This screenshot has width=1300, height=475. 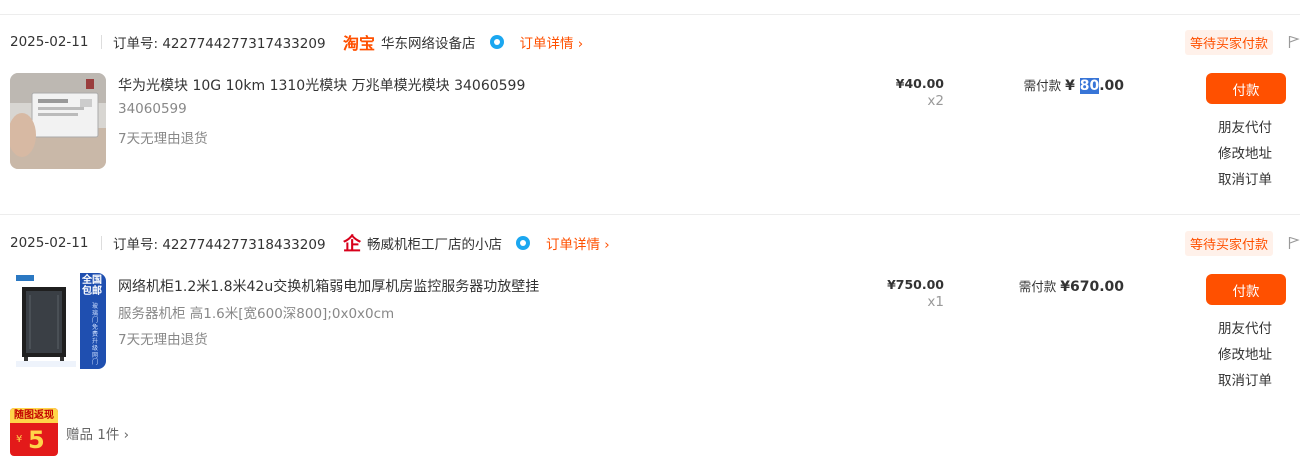 I want to click on gift-label: 赠品 1件 ›, so click(x=97, y=433).